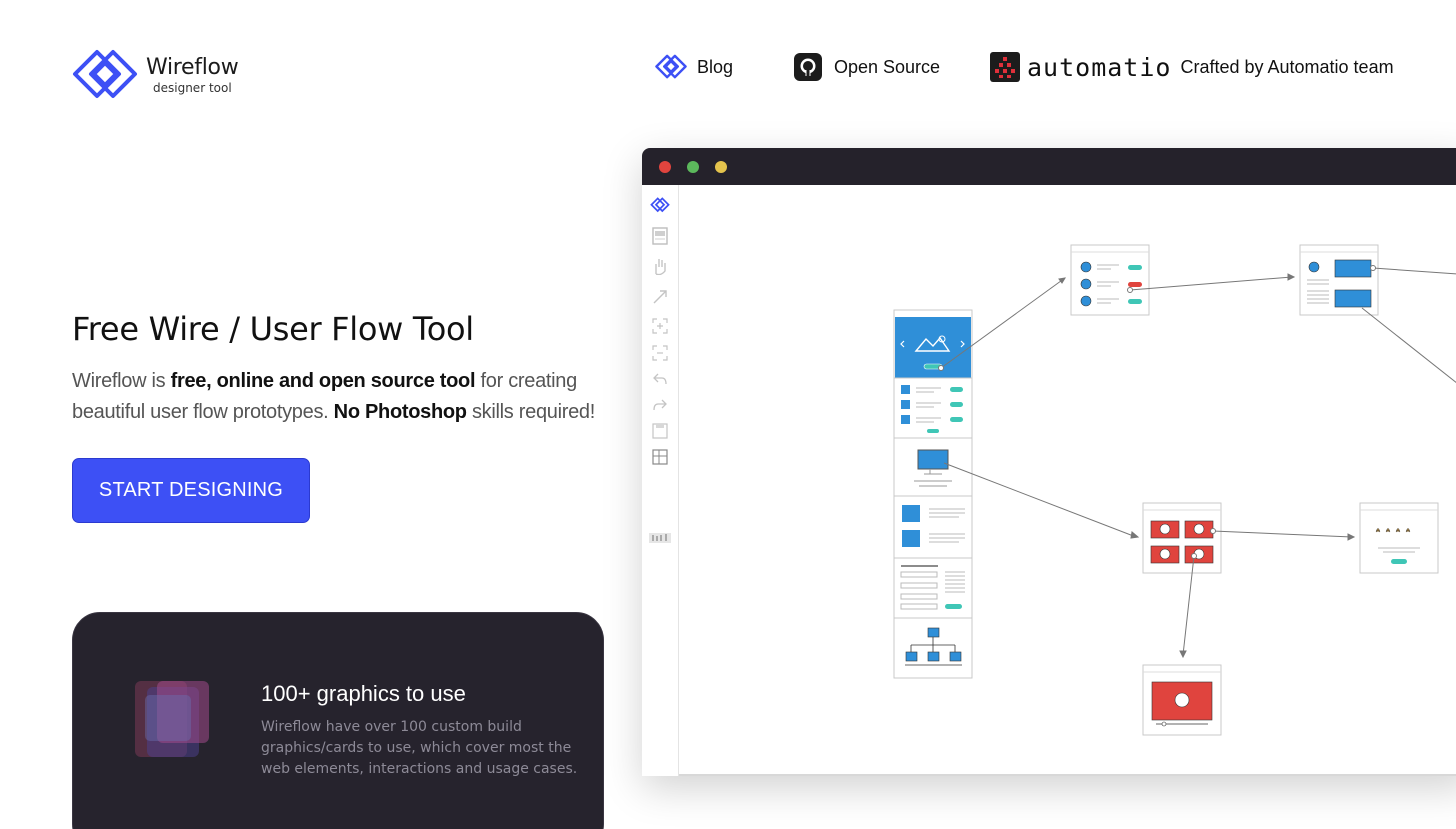 The height and width of the screenshot is (829, 1456). Describe the element at coordinates (660, 538) in the screenshot. I see `stats-icon` at that location.